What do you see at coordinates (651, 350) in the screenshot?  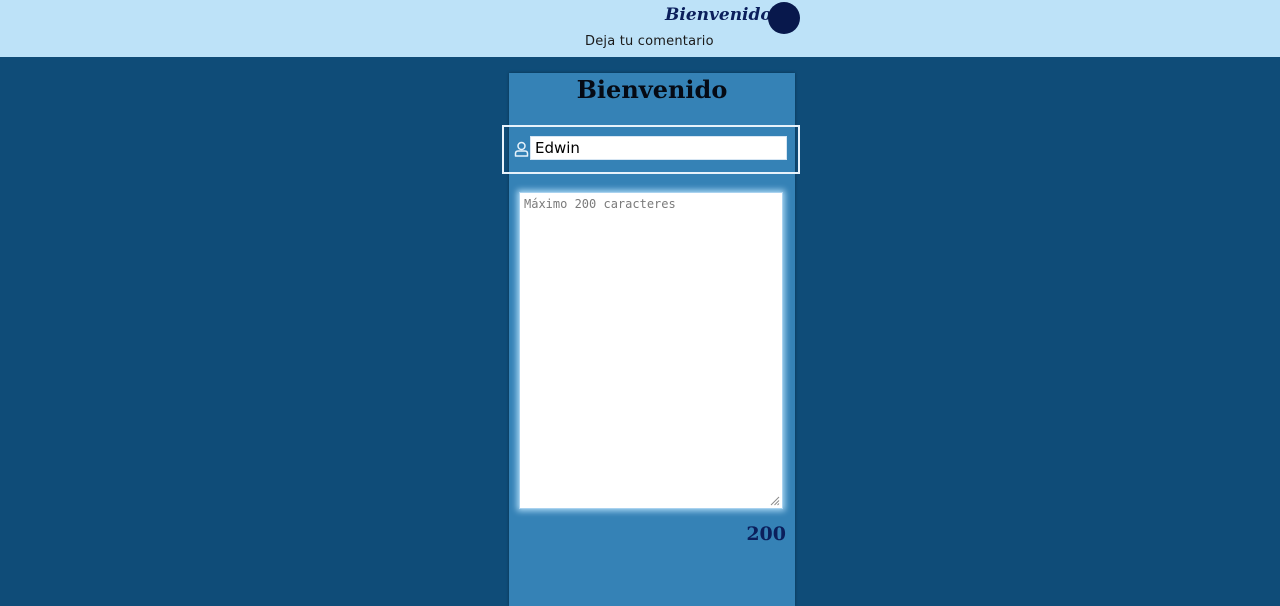 I see `comment-textarea` at bounding box center [651, 350].